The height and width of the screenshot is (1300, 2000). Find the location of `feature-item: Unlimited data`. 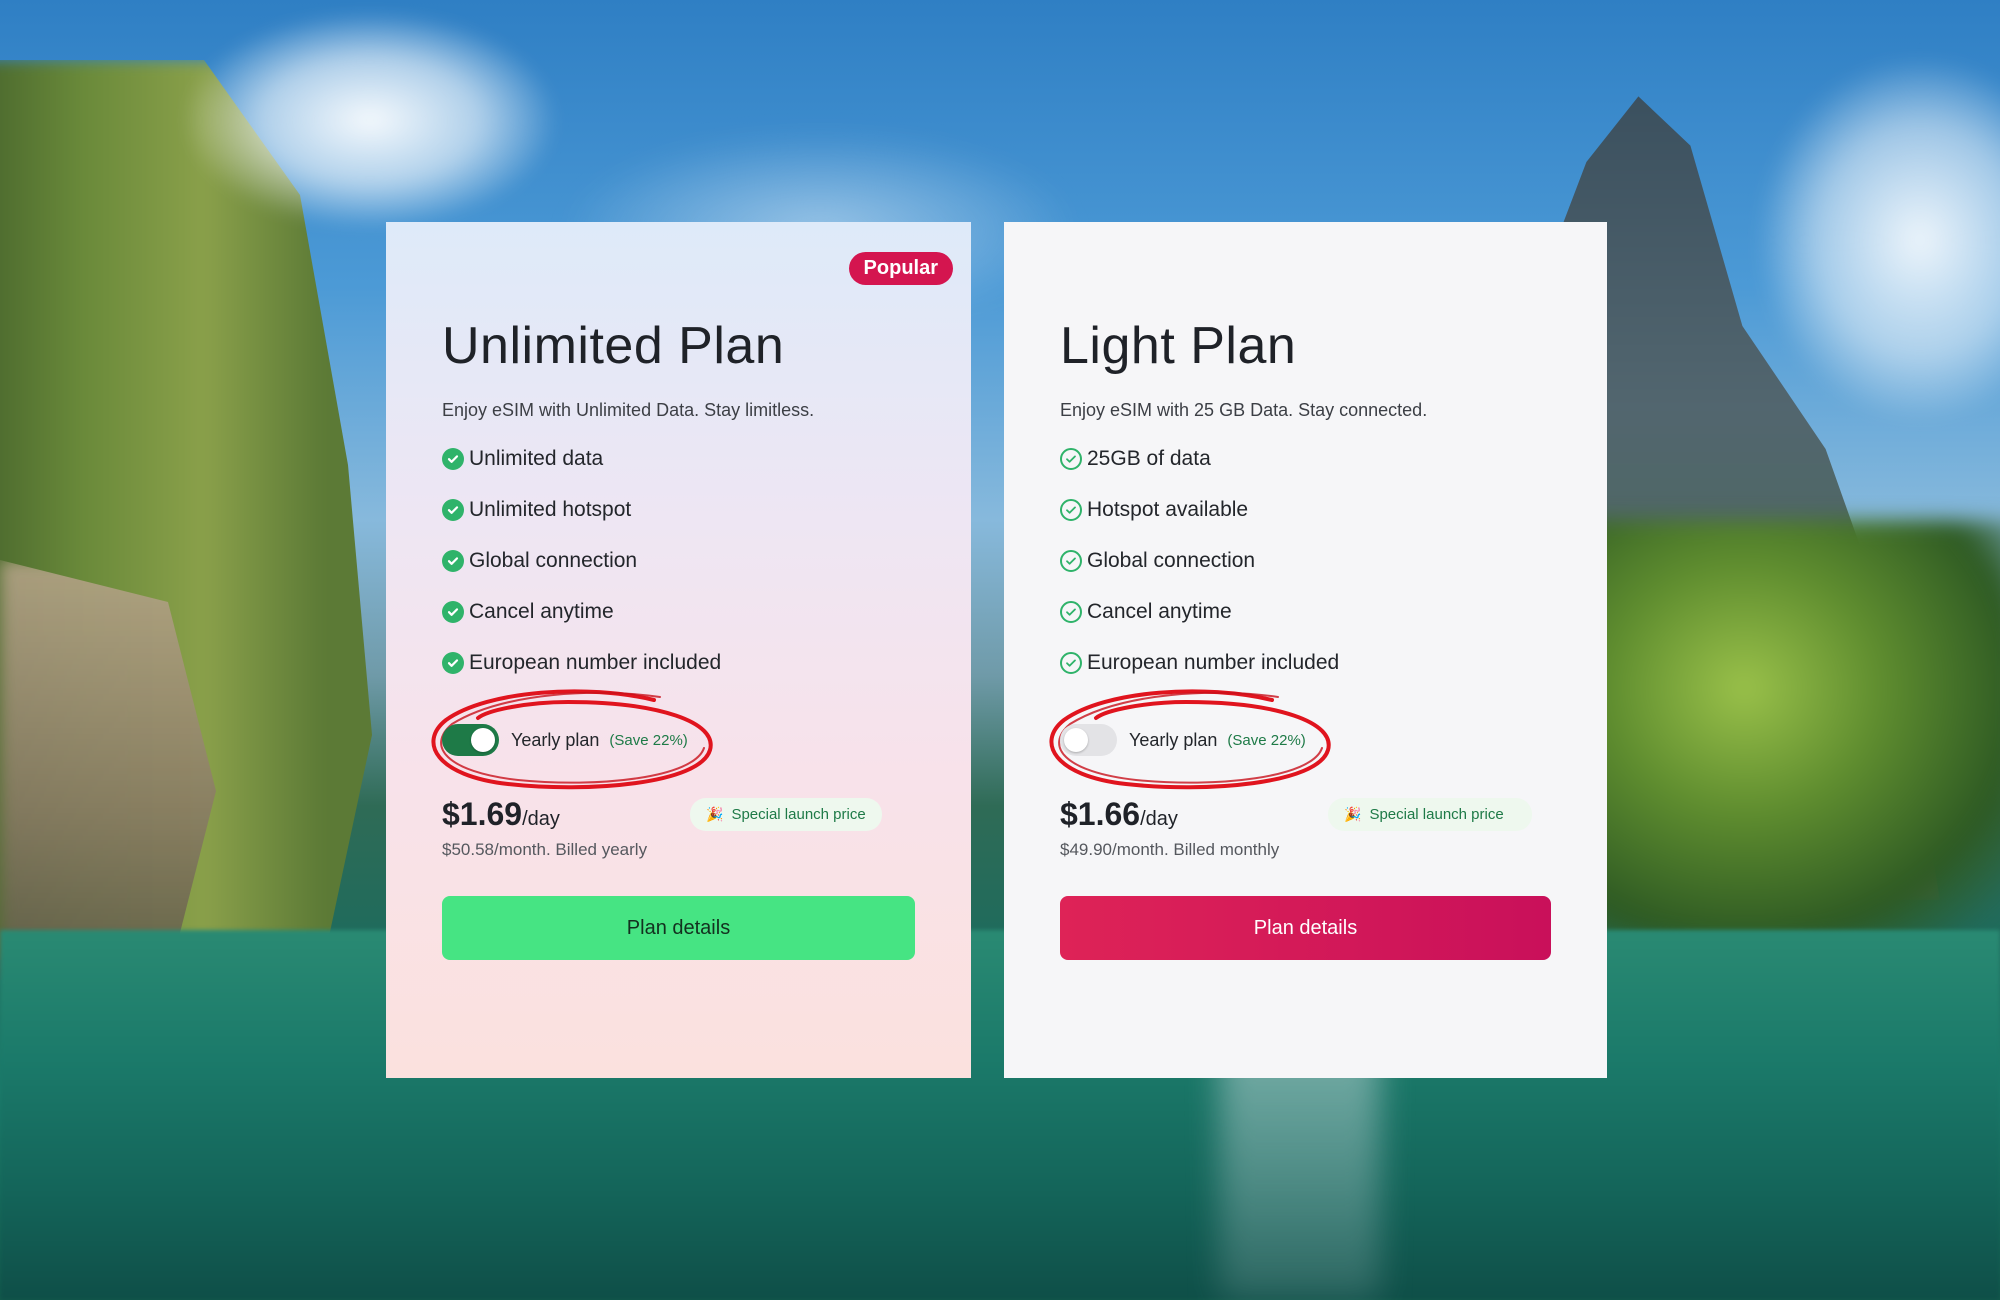

feature-item: Unlimited data is located at coordinates (678, 458).